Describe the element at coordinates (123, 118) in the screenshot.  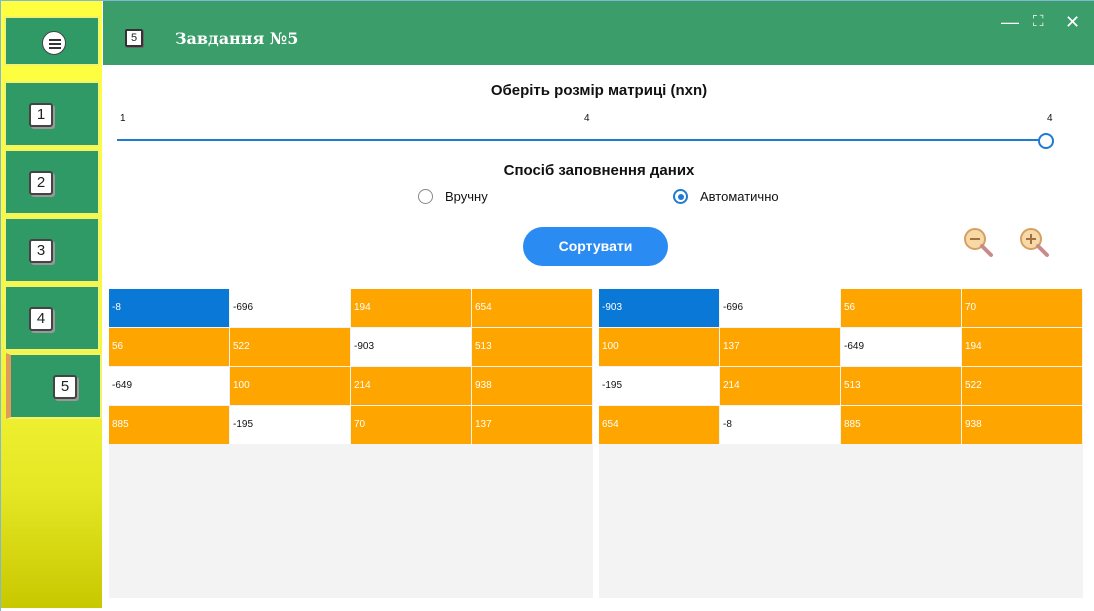
I see `slider-min-label: 1` at that location.